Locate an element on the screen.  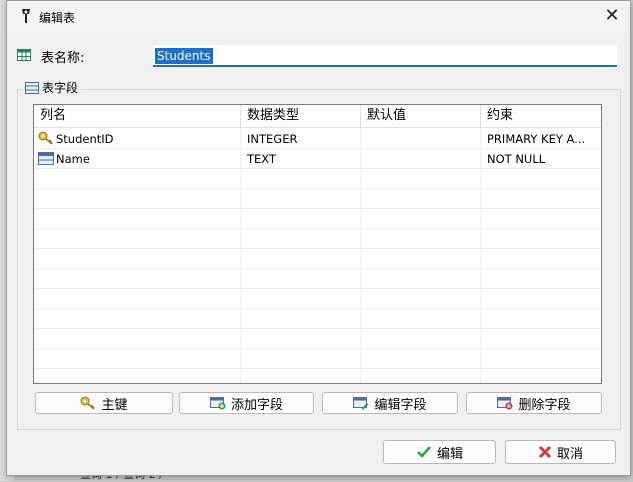
cancel-x-icon is located at coordinates (545, 452).